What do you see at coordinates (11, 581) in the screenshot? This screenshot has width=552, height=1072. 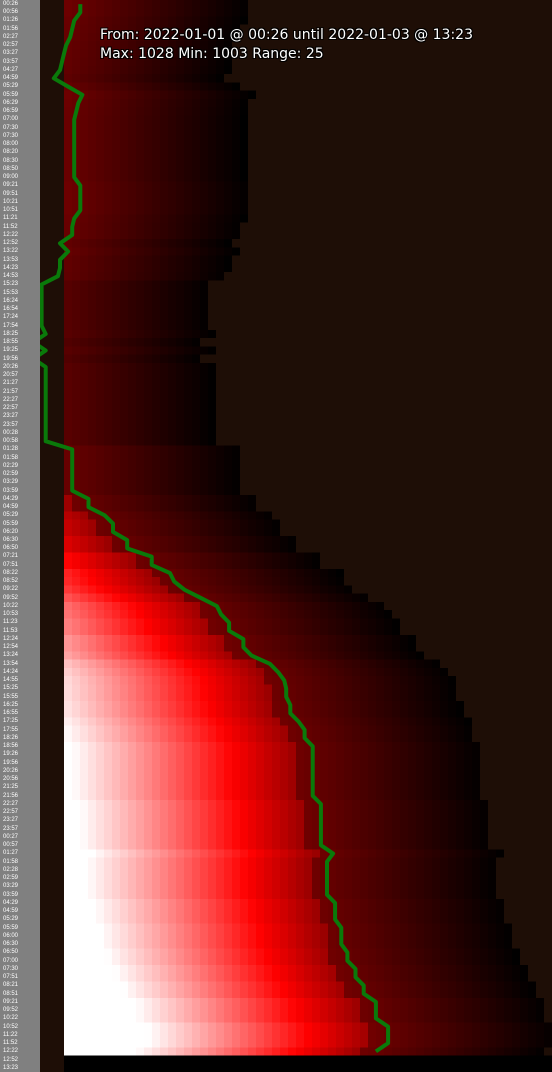 I see `time-tick-label: 08:52` at bounding box center [11, 581].